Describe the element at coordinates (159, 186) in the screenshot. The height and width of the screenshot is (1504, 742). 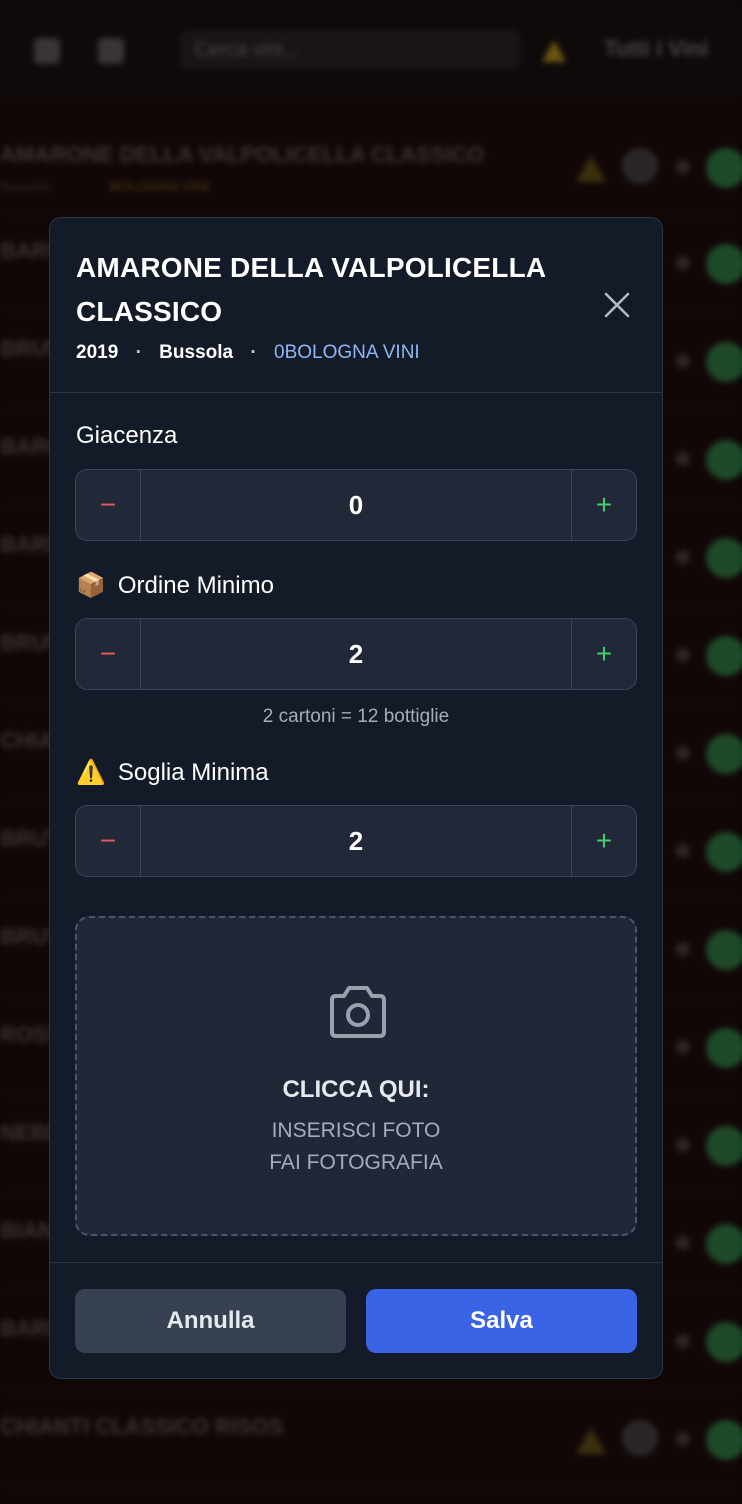
I see `background-item-distributor: BOLOGNA VINI` at that location.